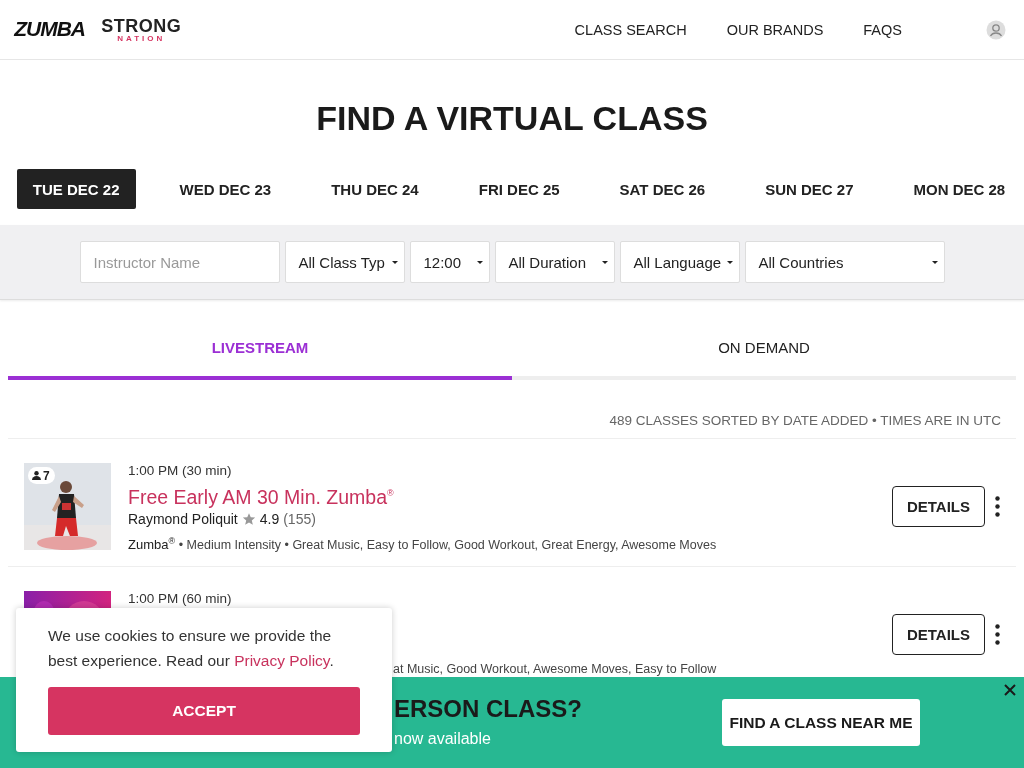 The image size is (1024, 768). Describe the element at coordinates (183, 519) in the screenshot. I see `instructor-name: Raymond Poliquit` at that location.